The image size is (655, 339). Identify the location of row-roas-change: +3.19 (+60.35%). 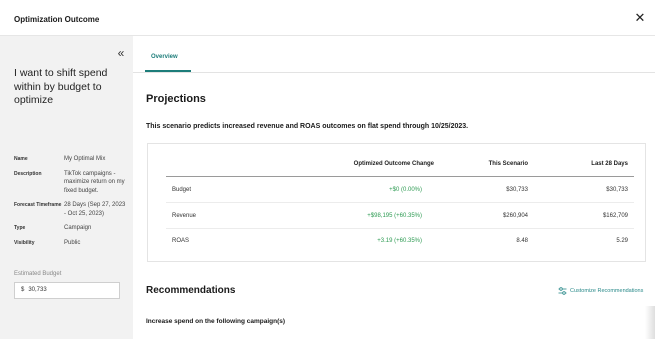
(399, 241).